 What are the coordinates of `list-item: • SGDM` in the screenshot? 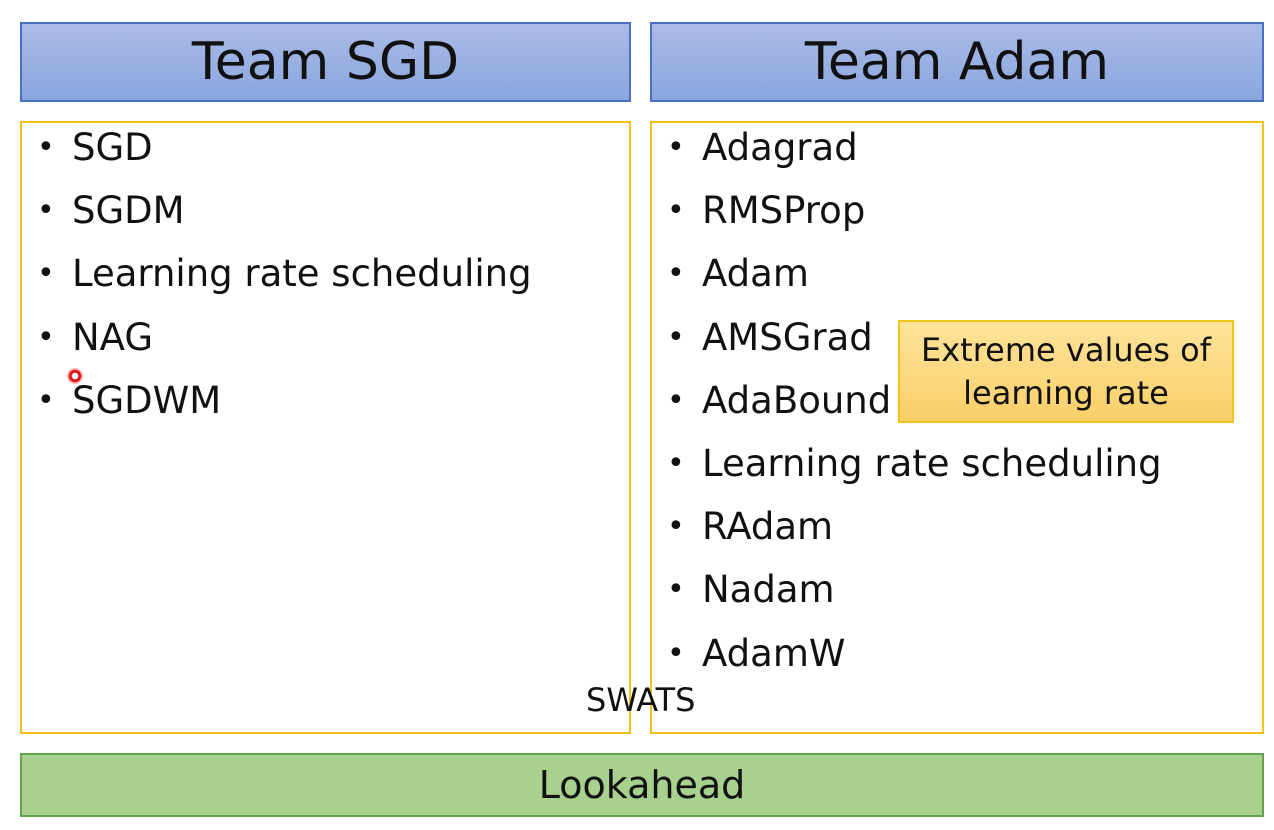 It's located at (277, 214).